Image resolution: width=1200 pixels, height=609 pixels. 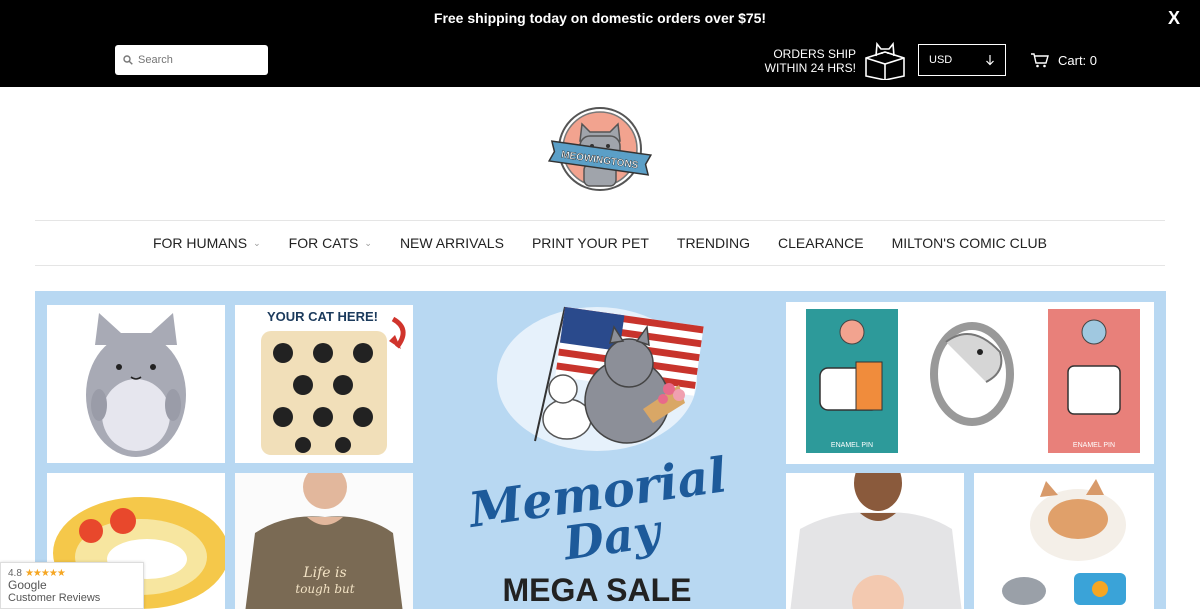 I want to click on tshirt-women-image: Life is tough but, so click(x=324, y=541).